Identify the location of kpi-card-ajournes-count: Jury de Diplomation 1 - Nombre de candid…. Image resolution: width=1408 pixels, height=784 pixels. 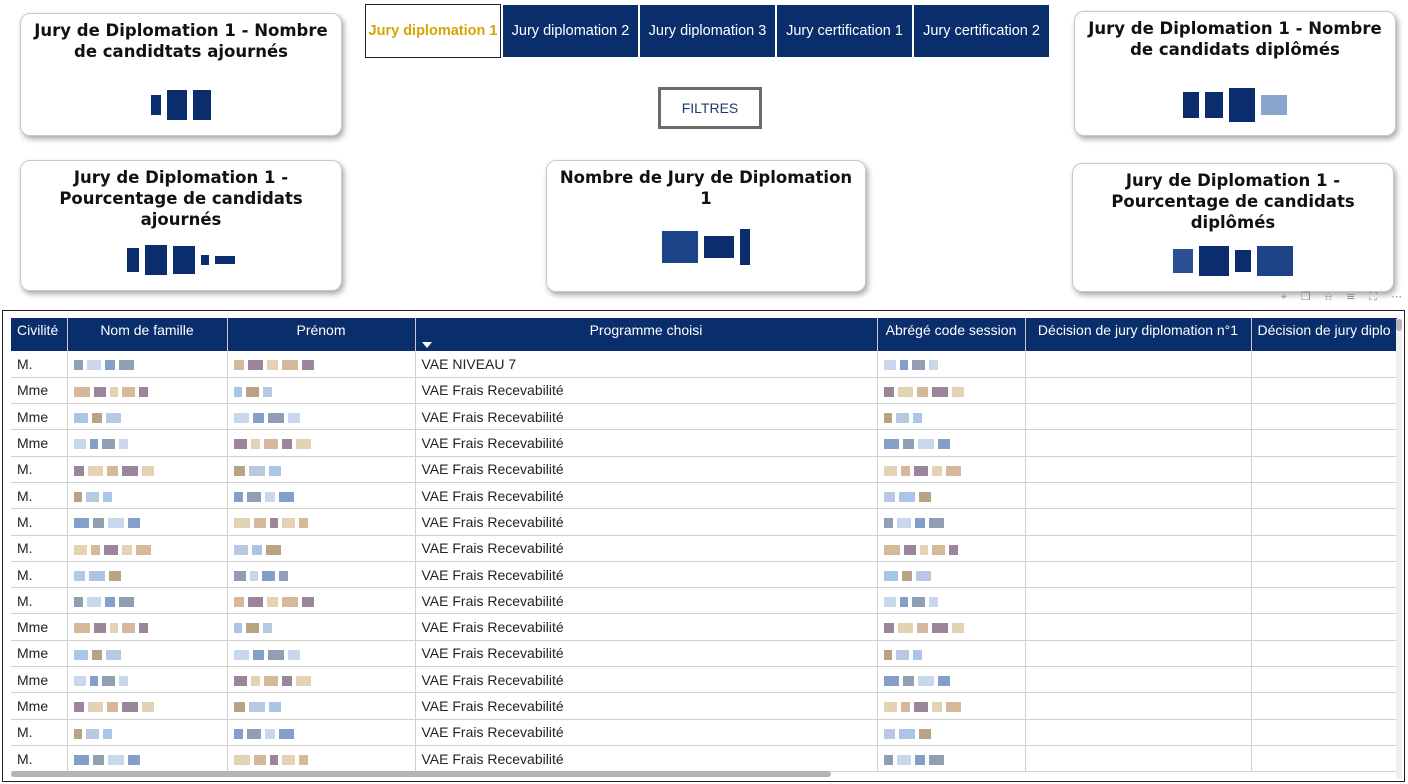
(181, 74).